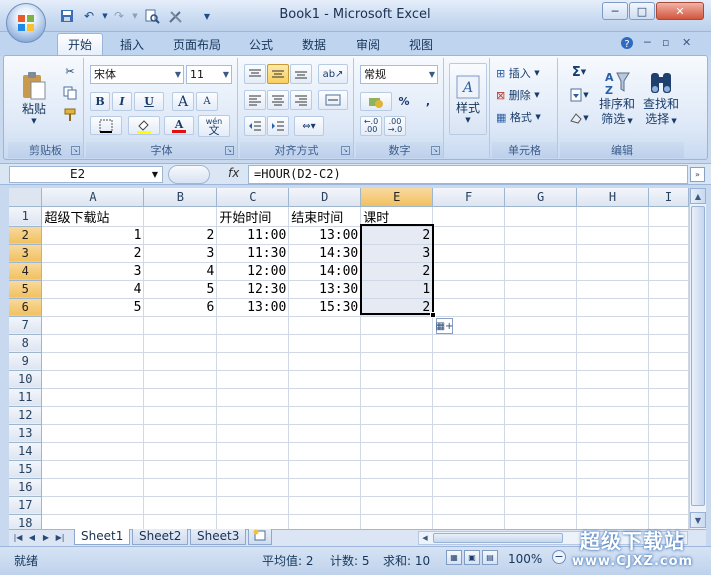 Image resolution: width=711 pixels, height=575 pixels. What do you see at coordinates (498, 538) in the screenshot?
I see `horizontal-scroll-thumb` at bounding box center [498, 538].